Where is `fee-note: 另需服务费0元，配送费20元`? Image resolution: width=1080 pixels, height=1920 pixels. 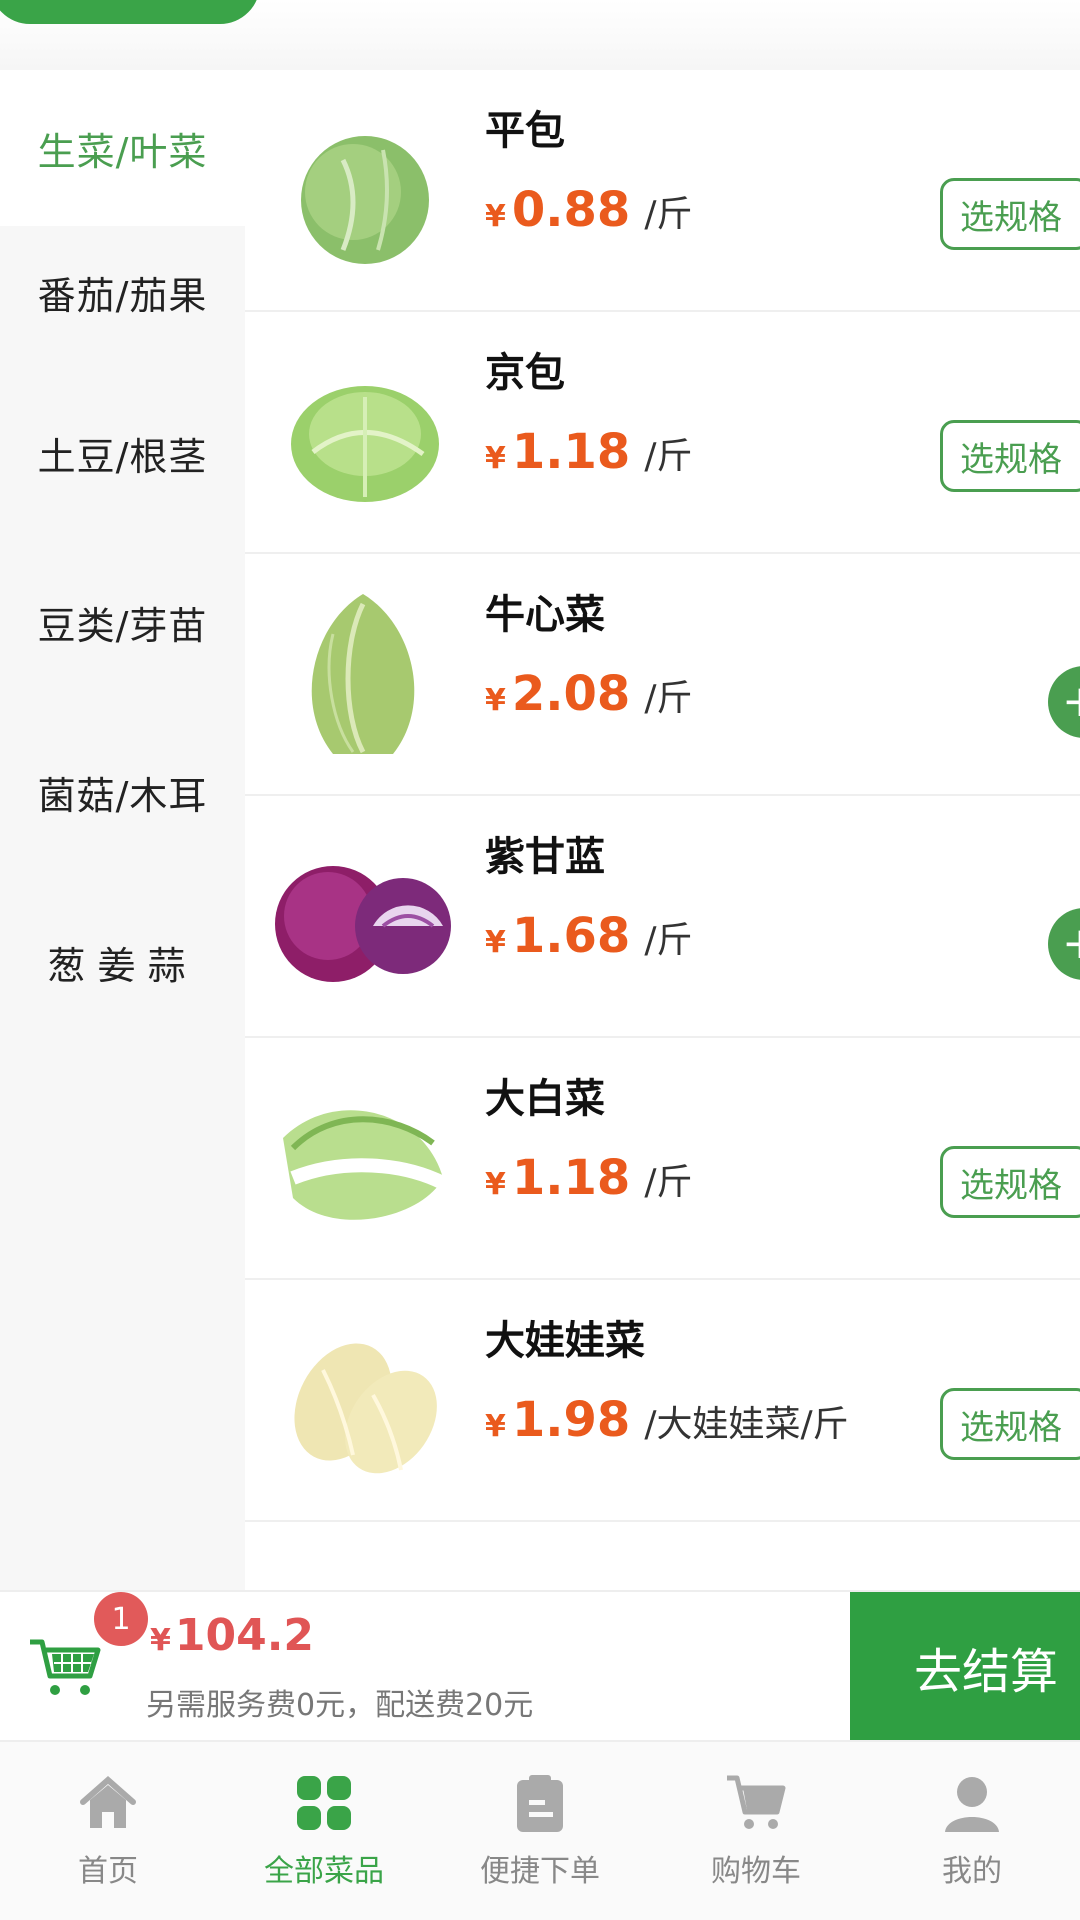
fee-note: 另需服务费0元，配送费20元 is located at coordinates (340, 1705).